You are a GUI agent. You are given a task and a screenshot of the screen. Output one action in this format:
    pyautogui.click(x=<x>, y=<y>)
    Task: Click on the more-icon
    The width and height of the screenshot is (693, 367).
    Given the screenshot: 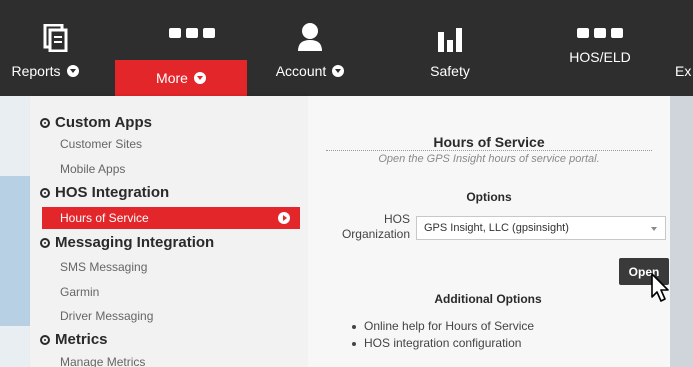 What is the action you would take?
    pyautogui.click(x=192, y=33)
    